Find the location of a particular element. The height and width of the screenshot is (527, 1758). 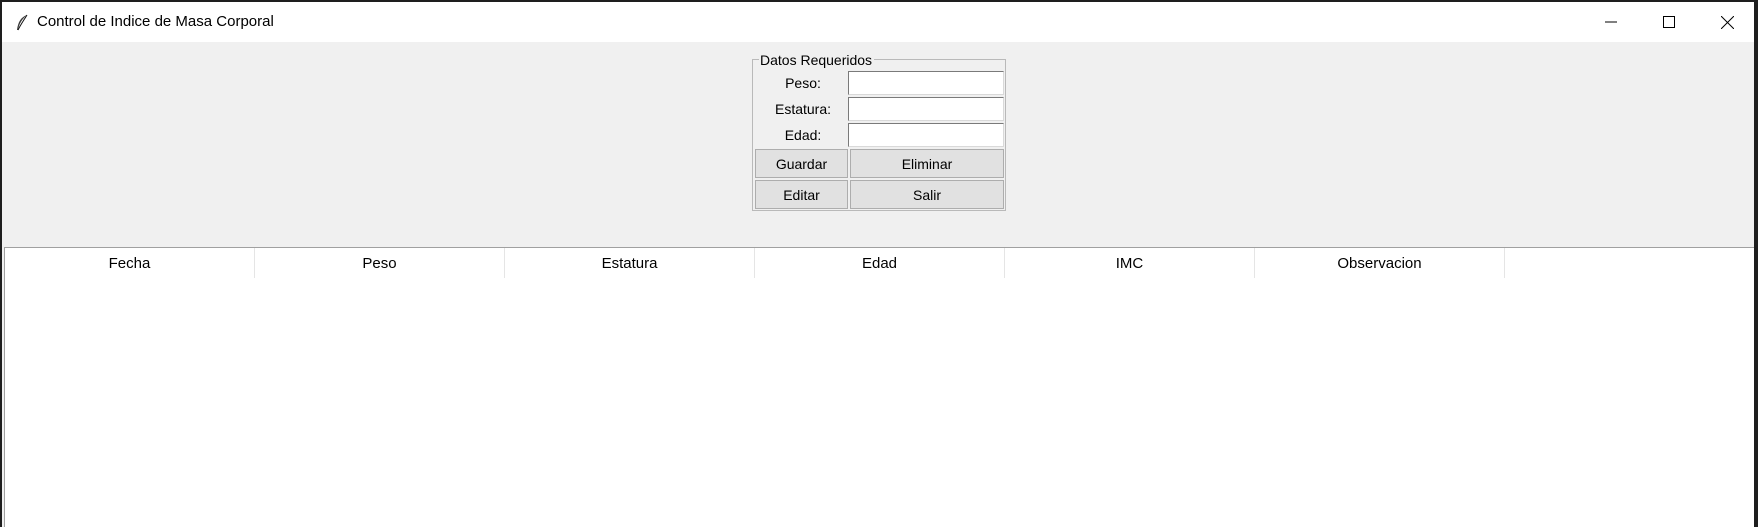

editar-button: Editar is located at coordinates (801, 194).